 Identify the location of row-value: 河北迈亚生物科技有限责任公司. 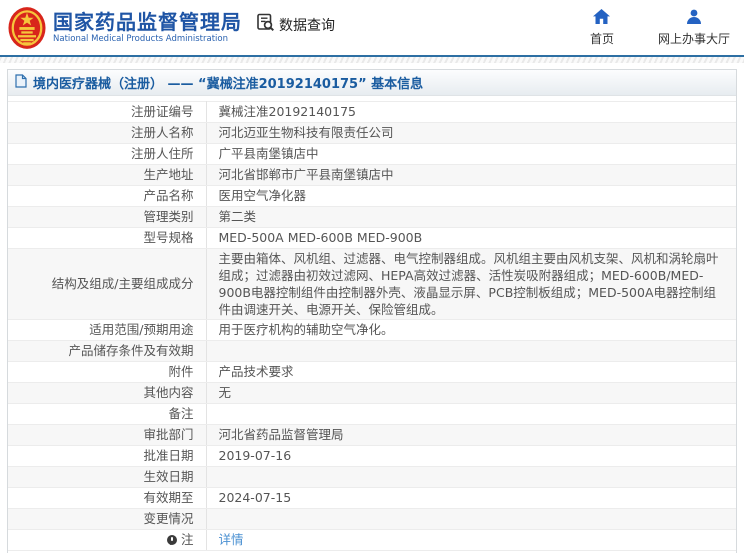
(471, 133).